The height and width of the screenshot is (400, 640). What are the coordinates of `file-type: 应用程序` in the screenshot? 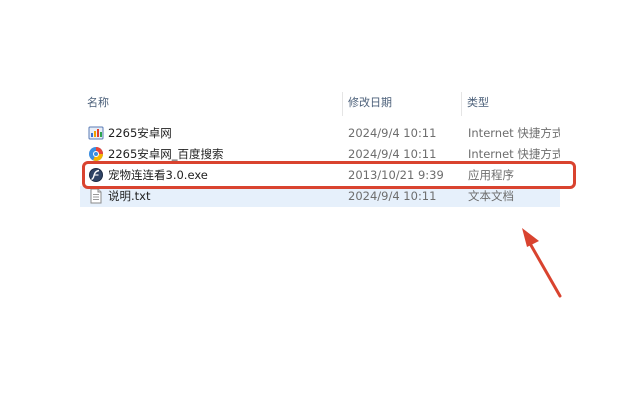 It's located at (491, 175).